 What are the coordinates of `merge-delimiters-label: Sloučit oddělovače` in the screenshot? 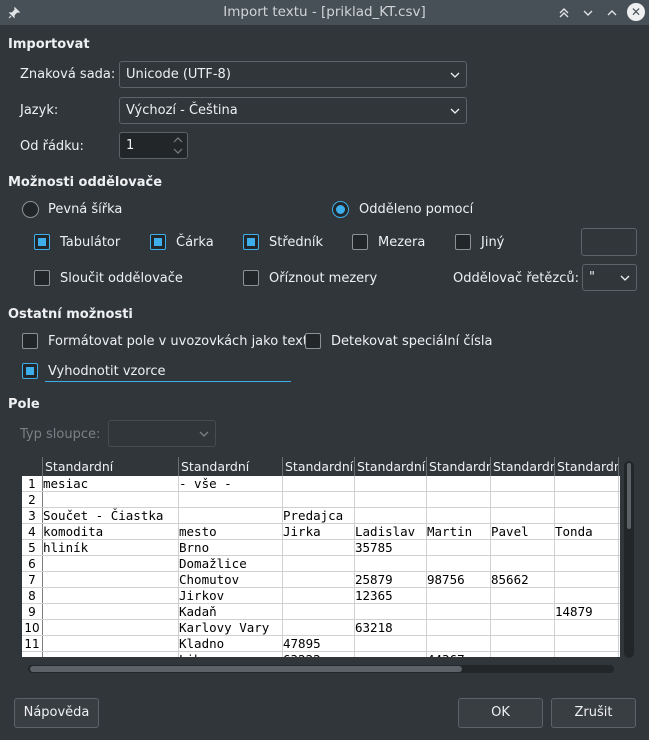 It's located at (121, 278).